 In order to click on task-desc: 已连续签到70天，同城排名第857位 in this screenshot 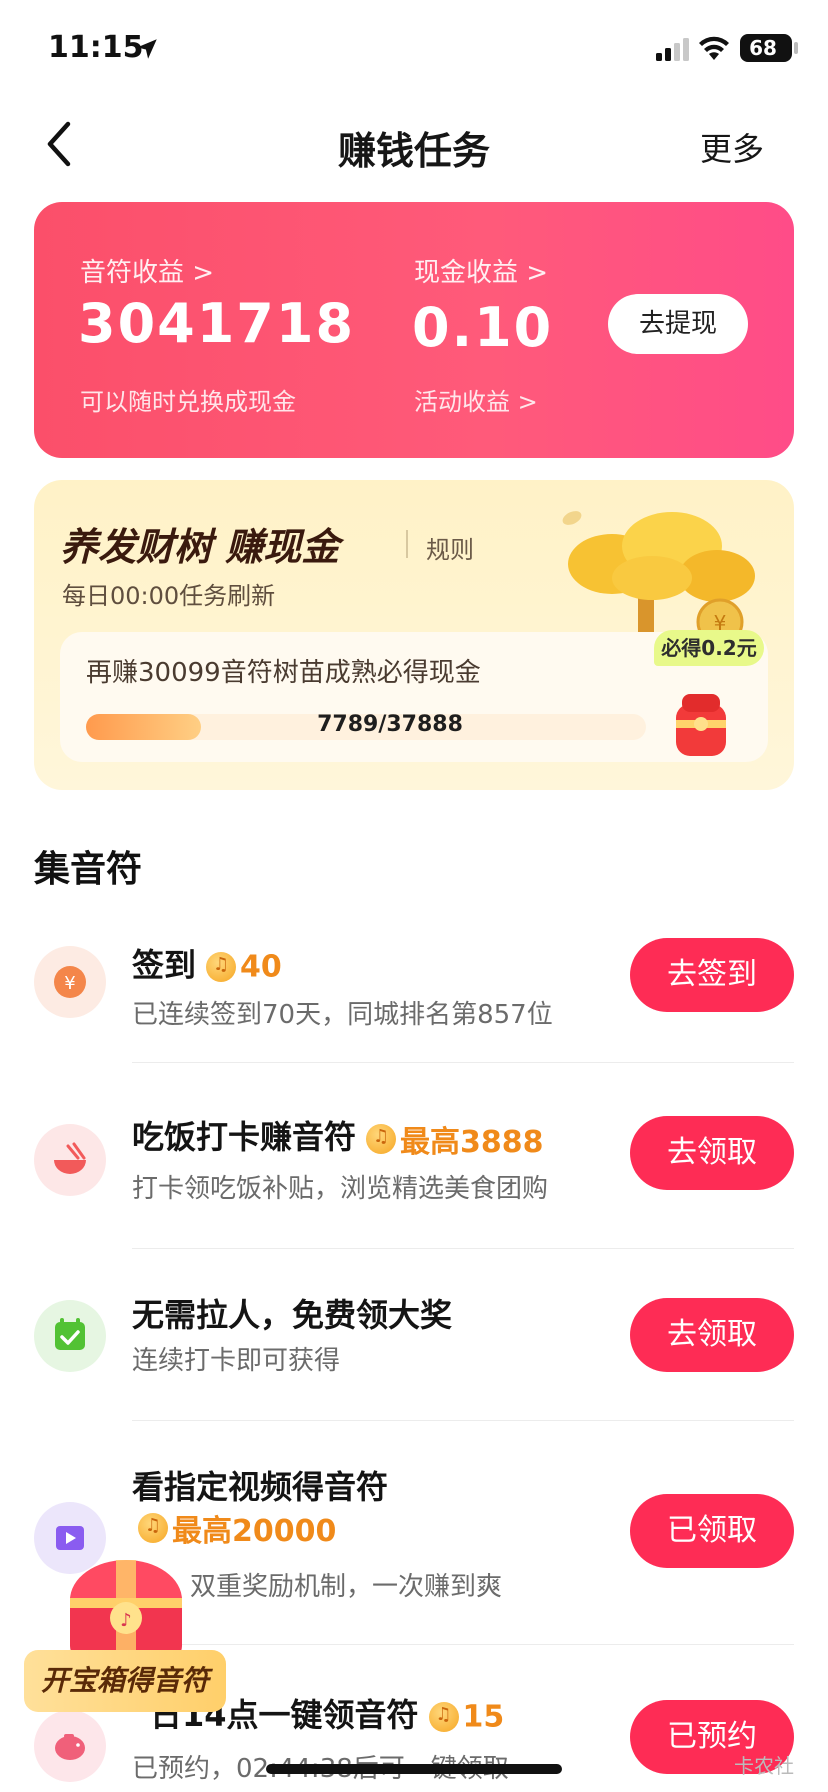, I will do `click(342, 1015)`.